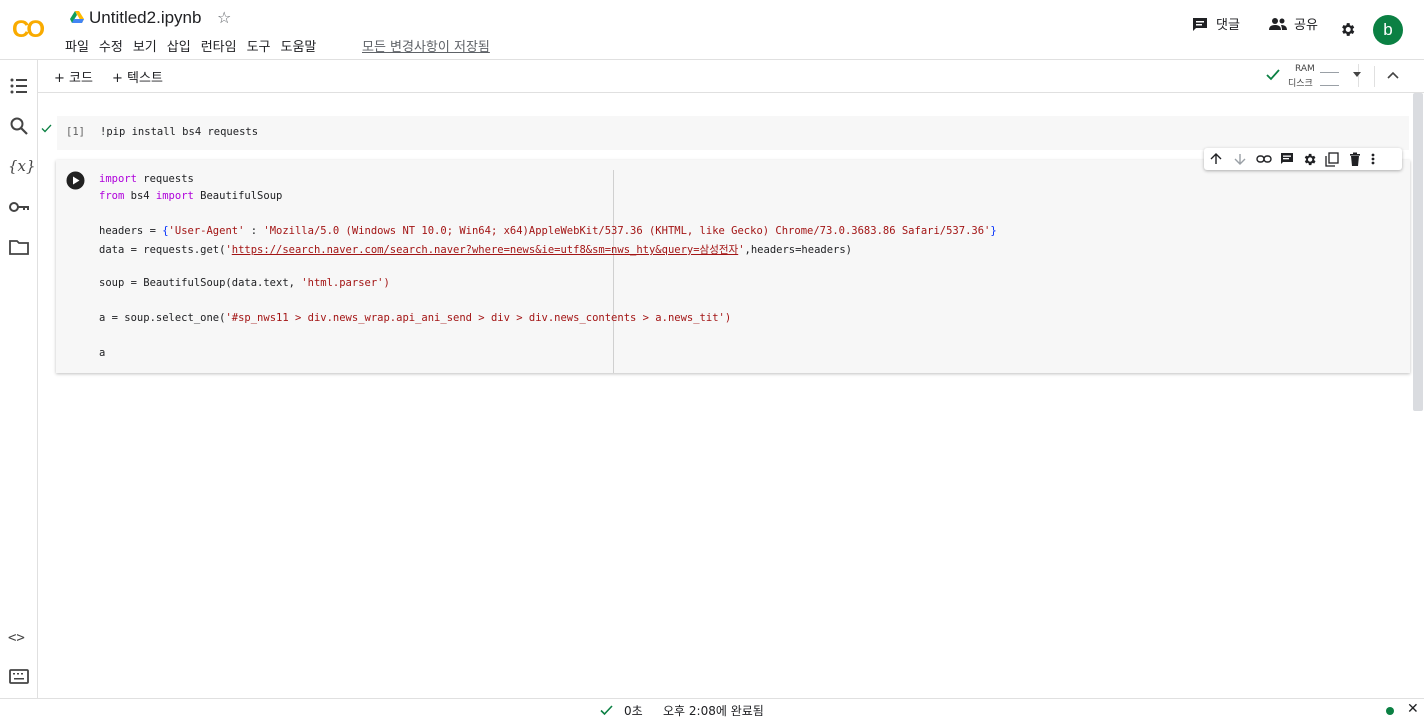  What do you see at coordinates (19, 247) in the screenshot?
I see `folder-icon` at bounding box center [19, 247].